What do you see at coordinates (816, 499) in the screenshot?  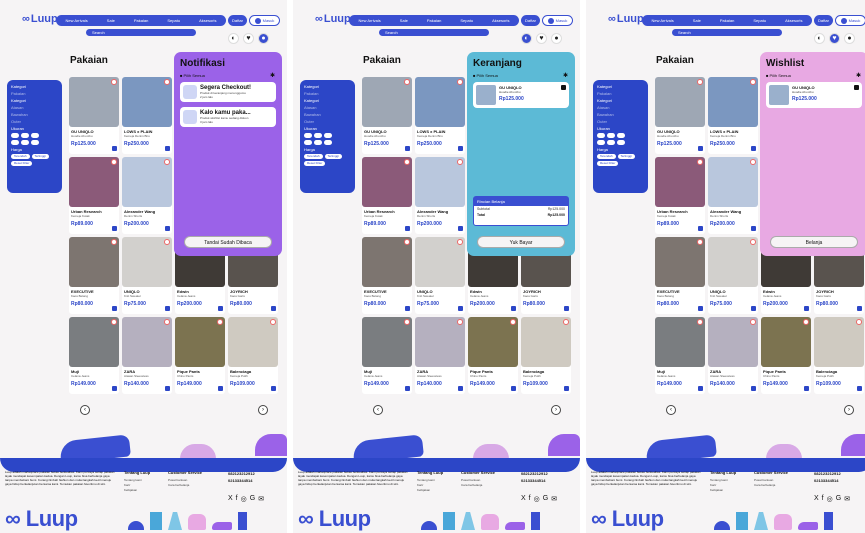 I see `x-icon: X` at bounding box center [816, 499].